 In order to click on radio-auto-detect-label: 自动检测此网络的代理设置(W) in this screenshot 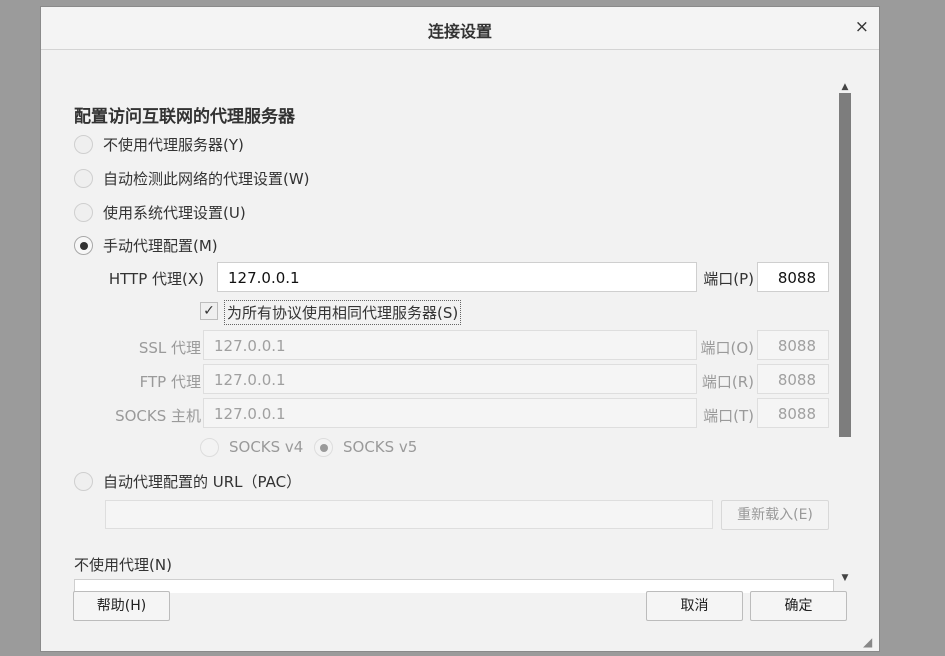, I will do `click(206, 178)`.